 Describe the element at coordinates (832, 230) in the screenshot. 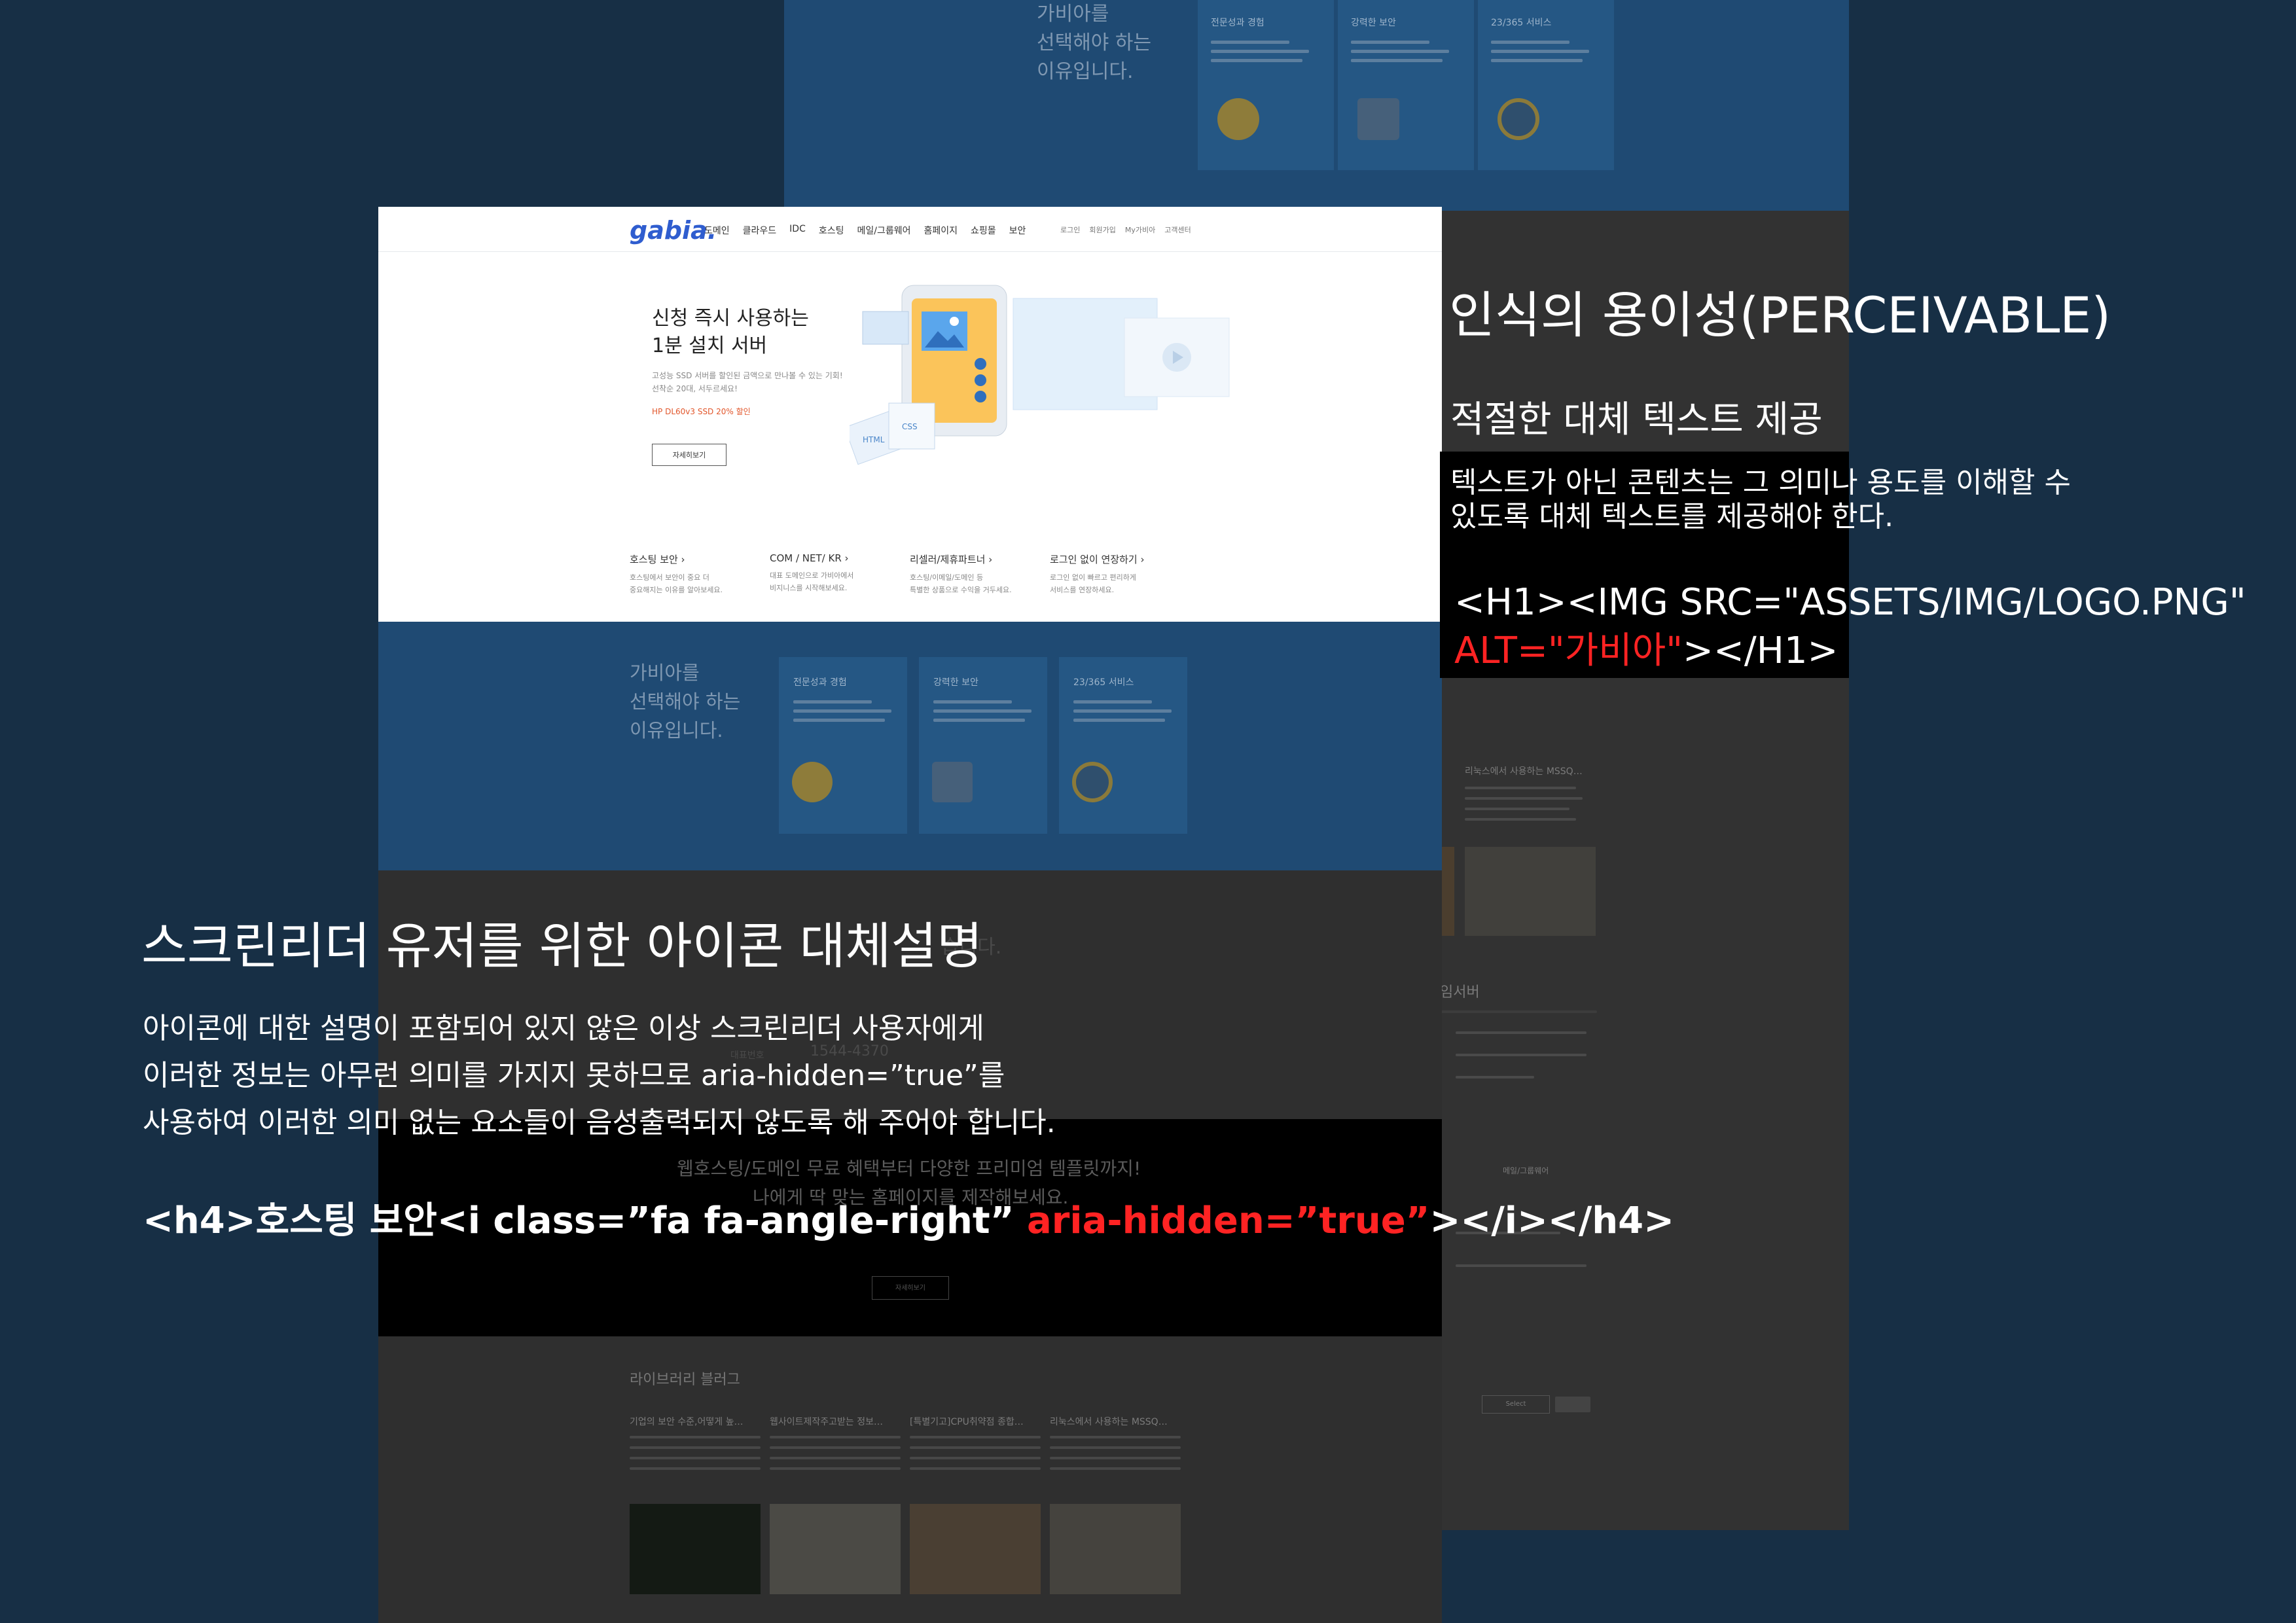

I see `menu-item-hosting: 호스팅` at that location.